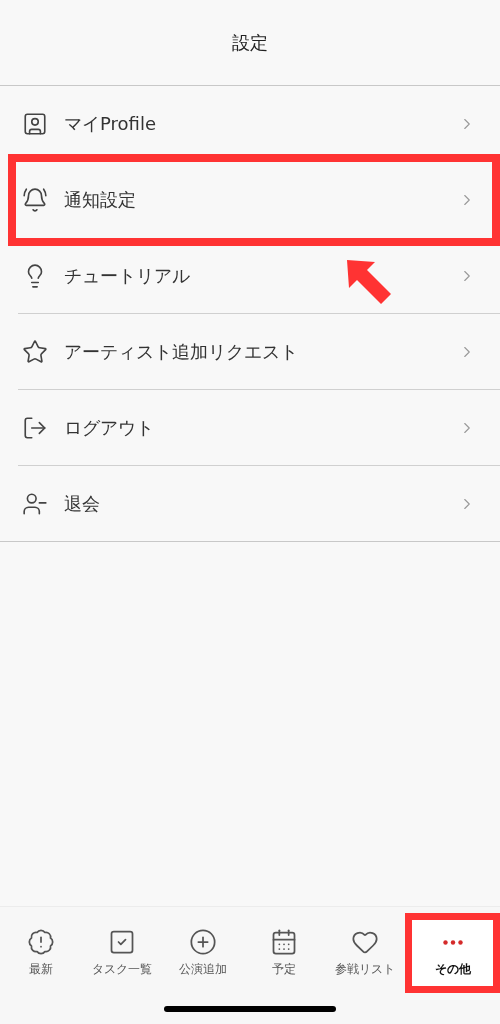  What do you see at coordinates (364, 953) in the screenshot?
I see `tab-button: 参戦リスト` at bounding box center [364, 953].